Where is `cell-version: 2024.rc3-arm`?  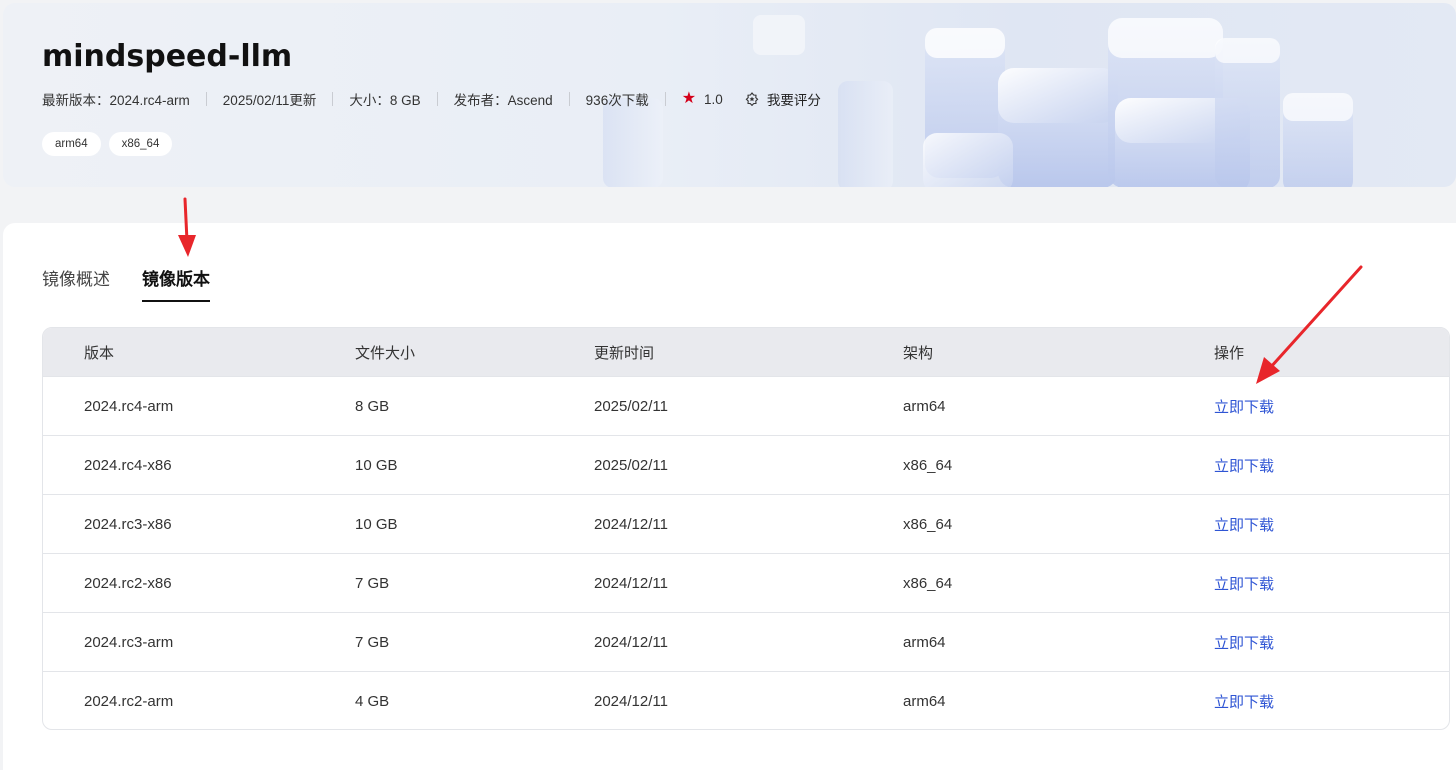
cell-version: 2024.rc3-arm is located at coordinates (129, 642).